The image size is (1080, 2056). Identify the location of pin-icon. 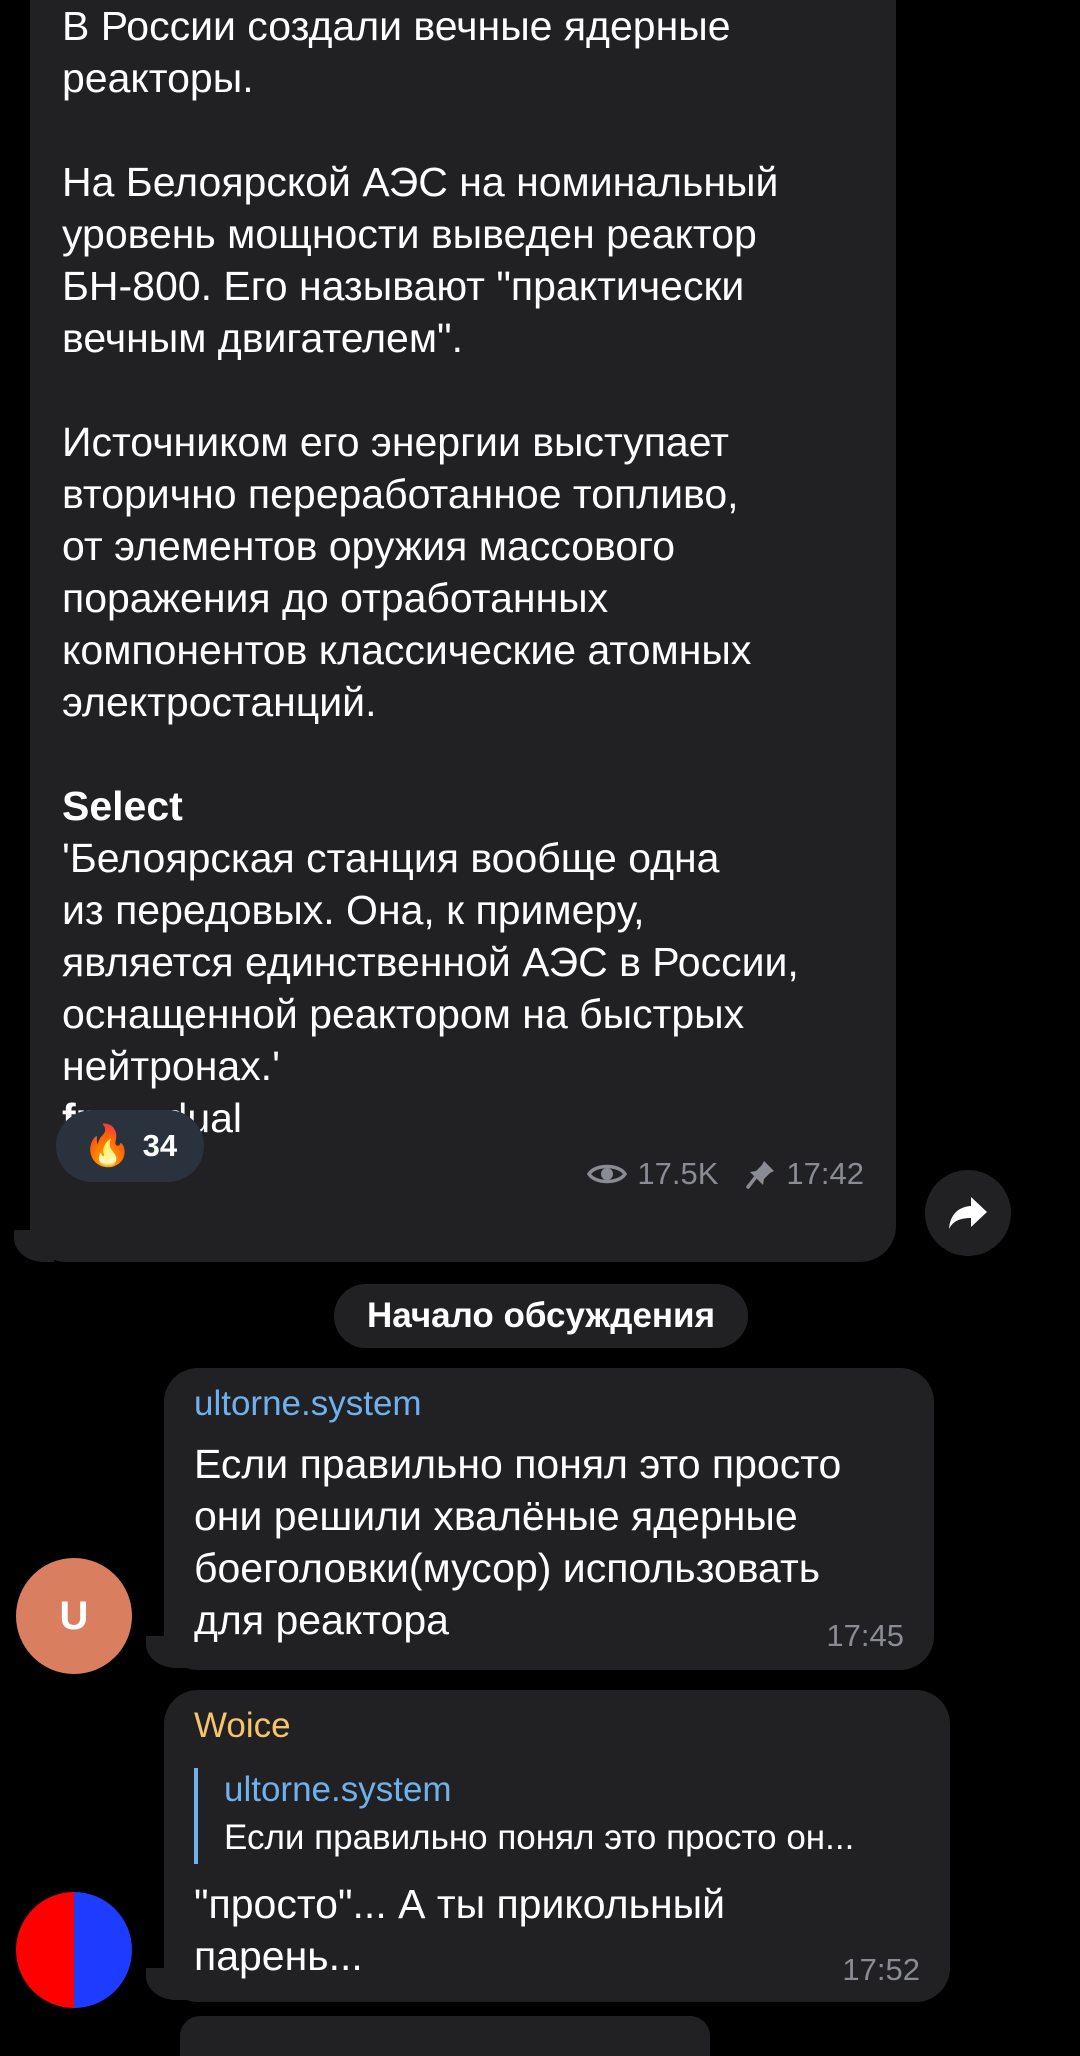
(761, 1174).